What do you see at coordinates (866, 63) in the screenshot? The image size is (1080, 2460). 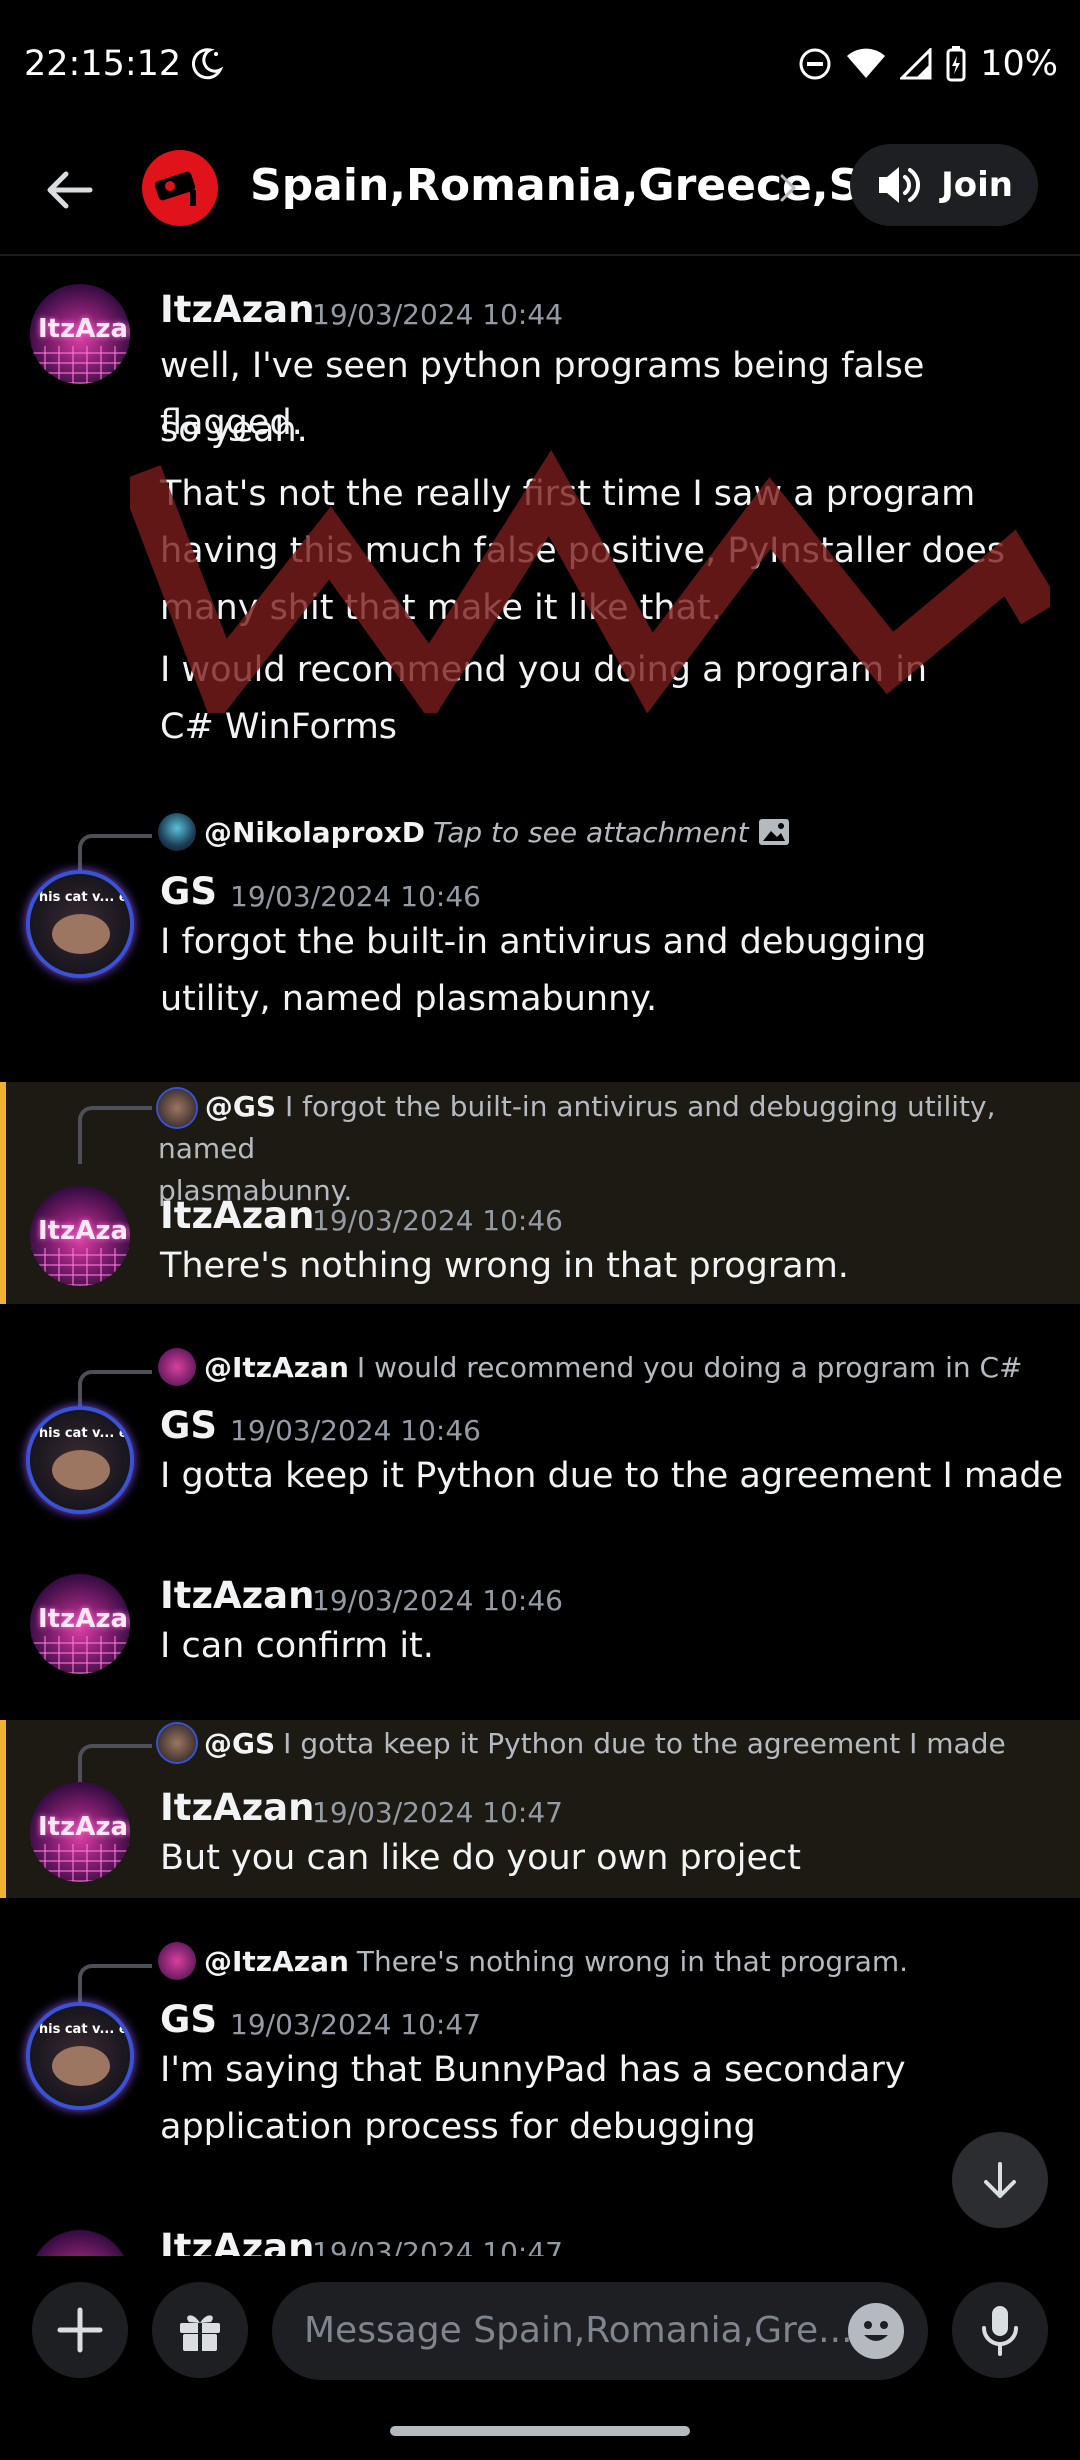 I see `wifi-icon` at bounding box center [866, 63].